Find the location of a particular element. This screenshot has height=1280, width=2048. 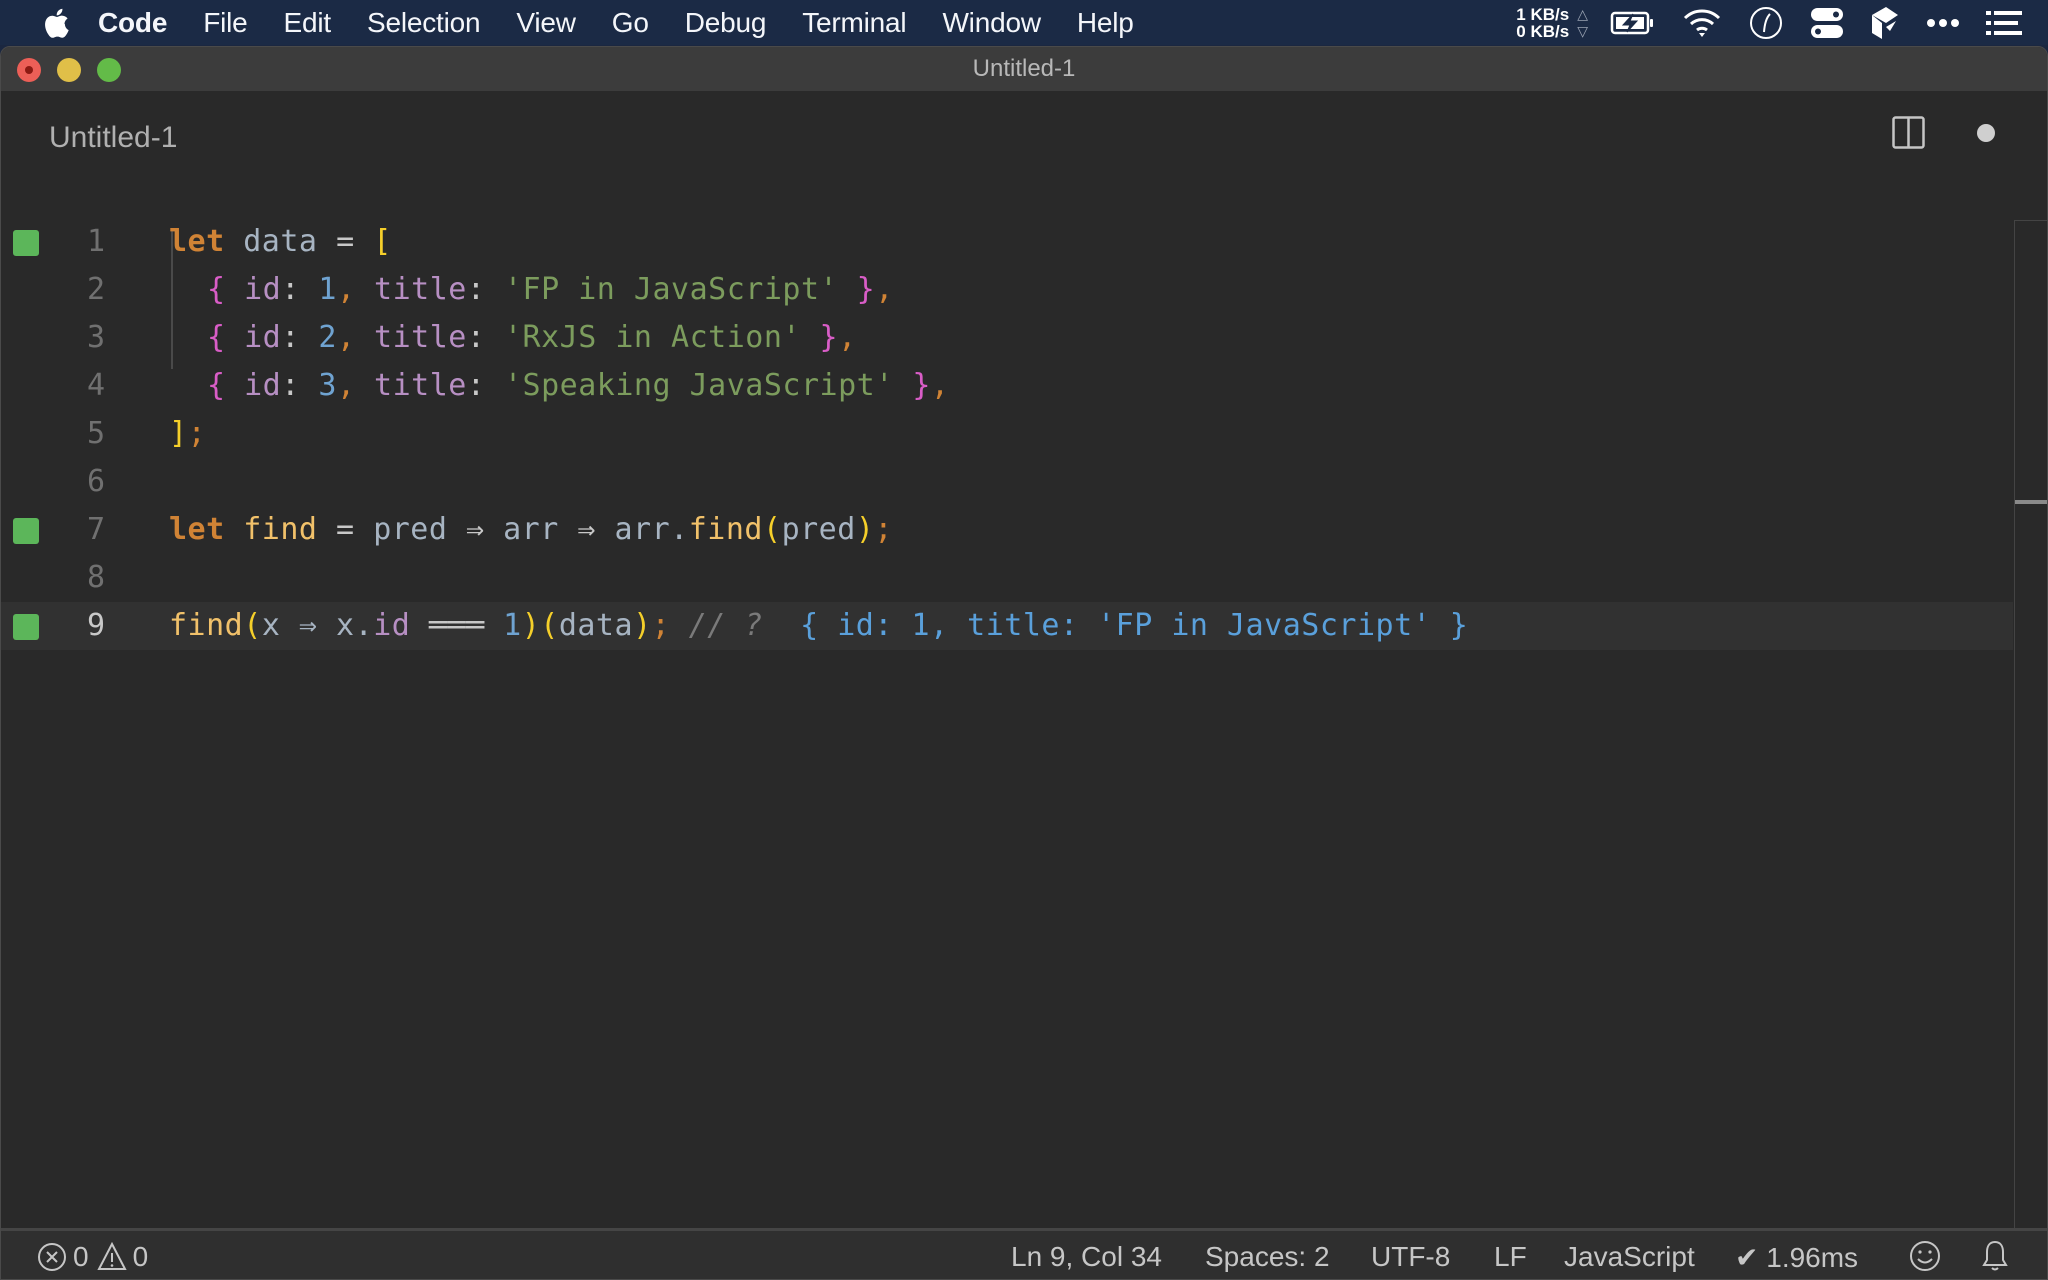

code-line: 6 is located at coordinates (1007, 482).